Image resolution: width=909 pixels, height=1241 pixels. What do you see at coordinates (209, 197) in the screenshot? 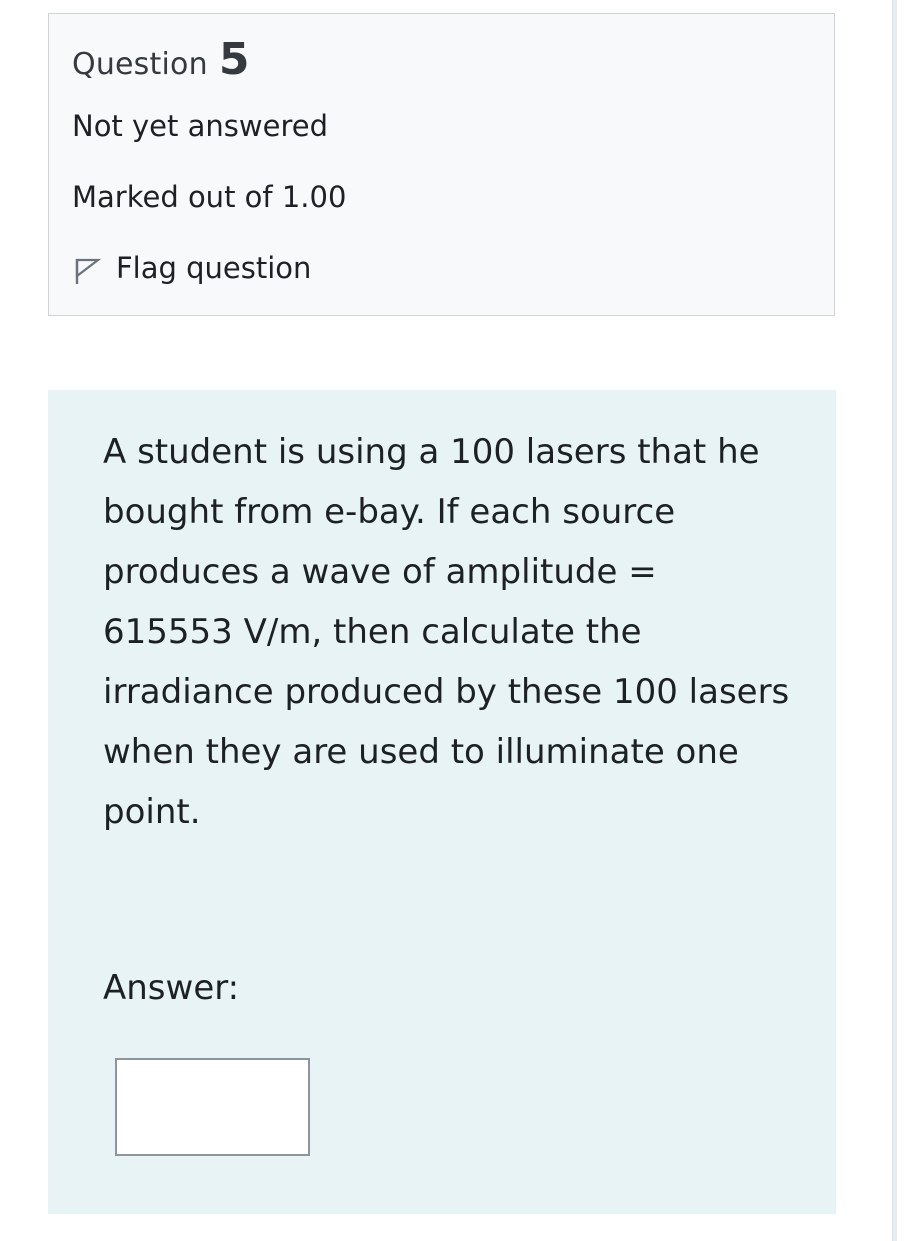
I see `question-grade: Marked out of 1.00` at bounding box center [209, 197].